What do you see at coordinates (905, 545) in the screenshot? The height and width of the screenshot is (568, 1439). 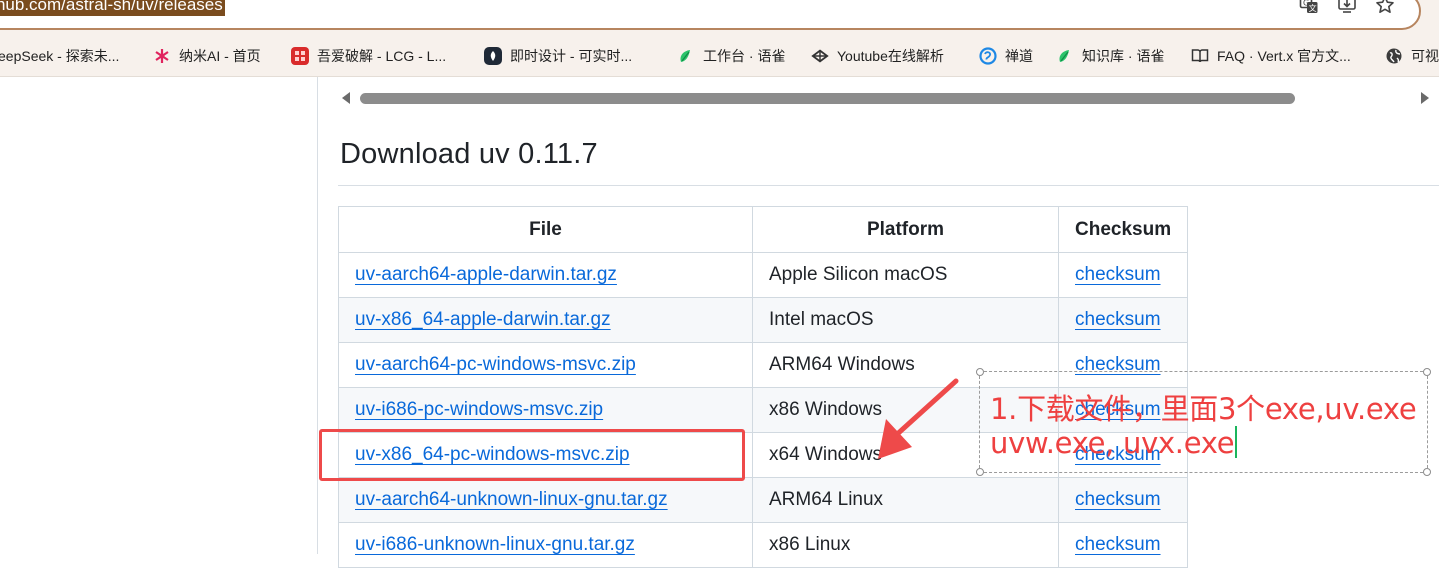 I see `platform-cell: x86 Linux` at bounding box center [905, 545].